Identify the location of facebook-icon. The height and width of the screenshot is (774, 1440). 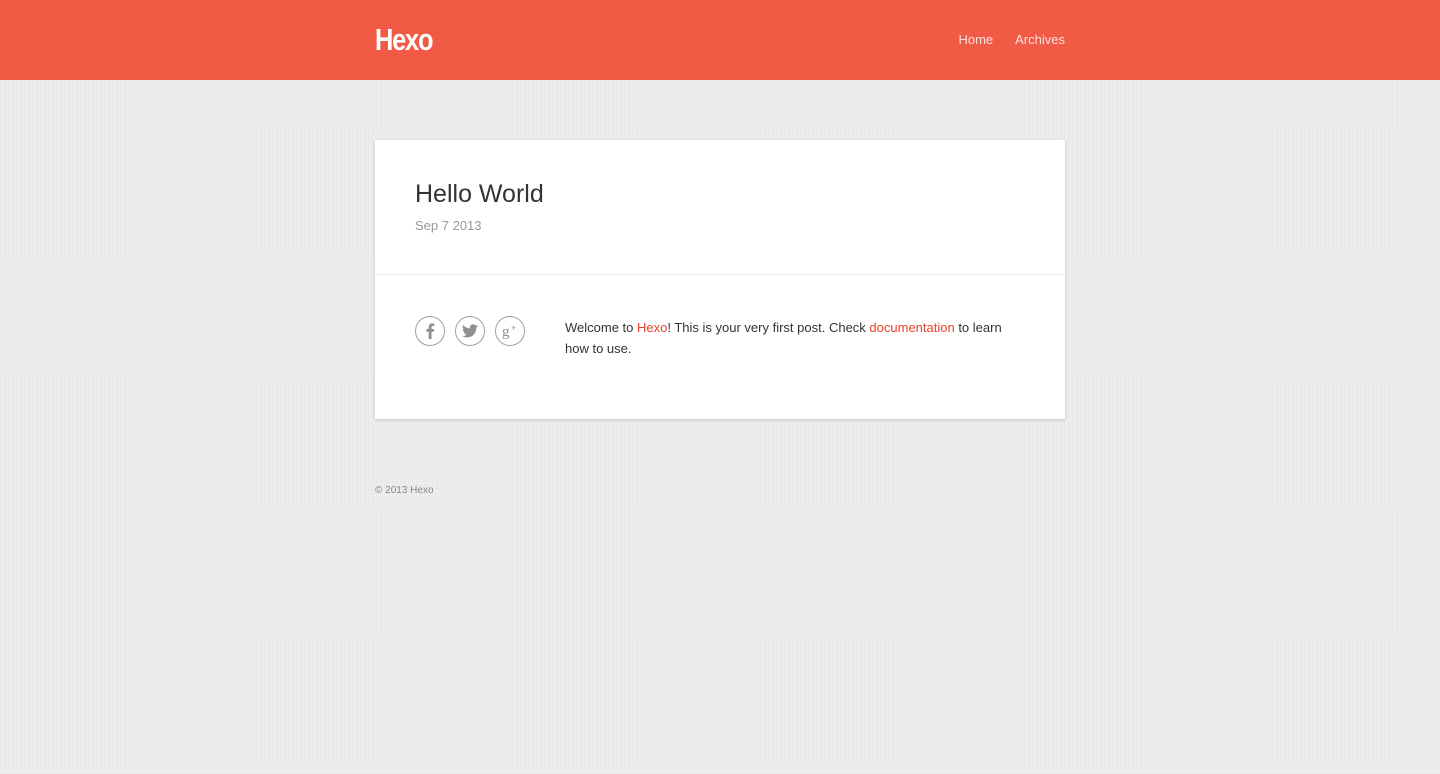
(430, 331).